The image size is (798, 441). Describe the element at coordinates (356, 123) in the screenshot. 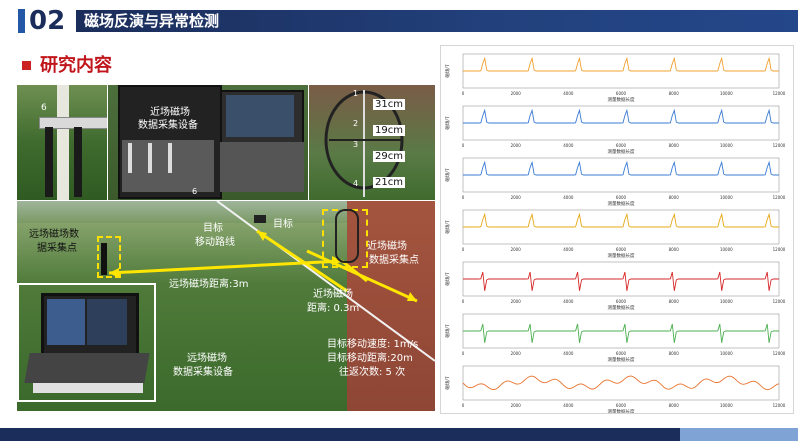

I see `frame-mark-2: 2` at that location.